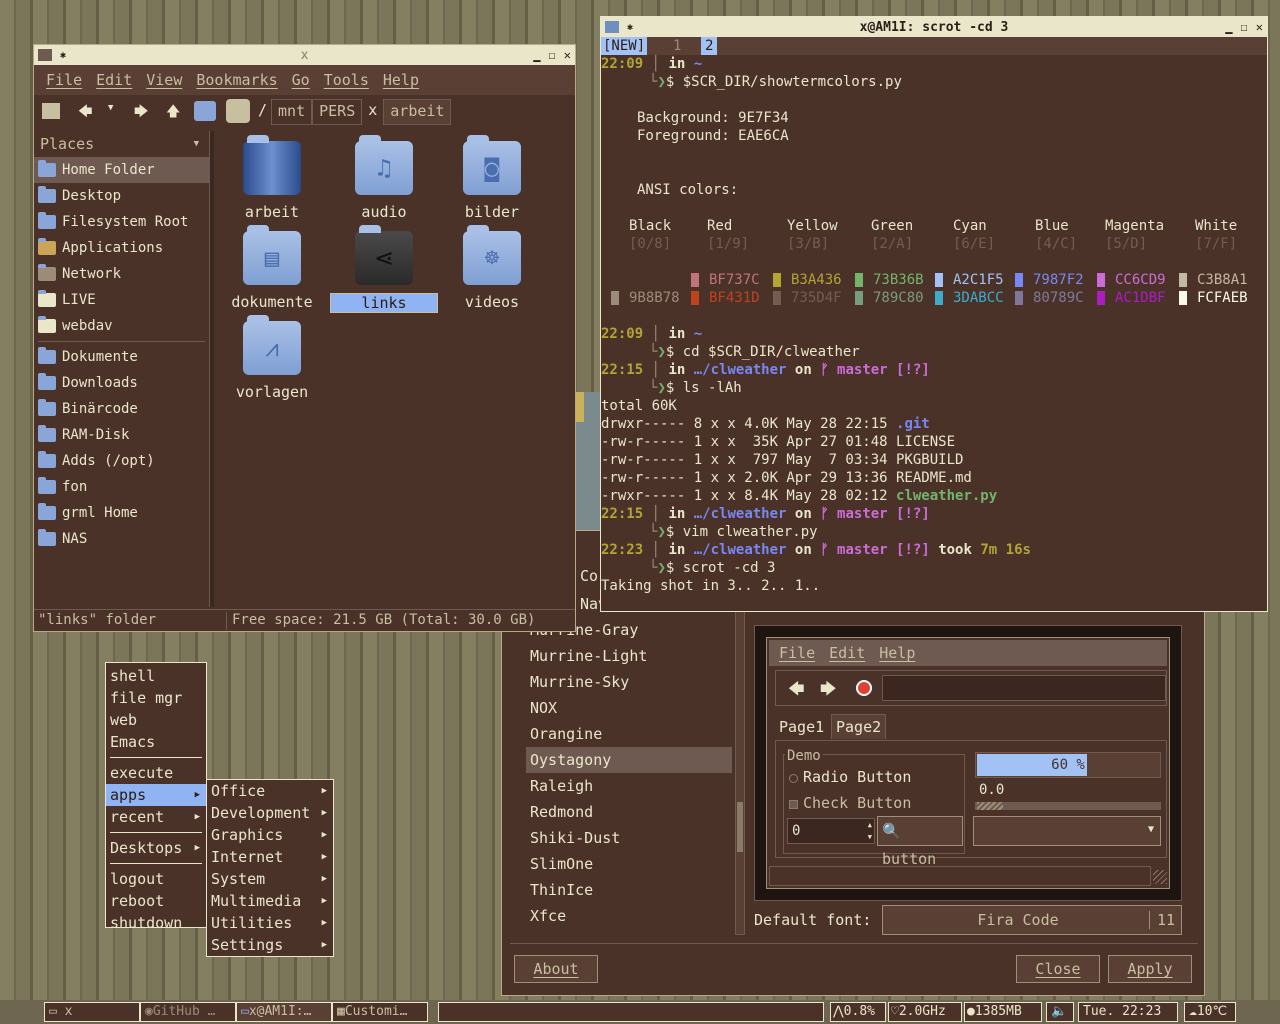  Describe the element at coordinates (173, 113) in the screenshot. I see `up-arrow-icon: 🡅` at that location.